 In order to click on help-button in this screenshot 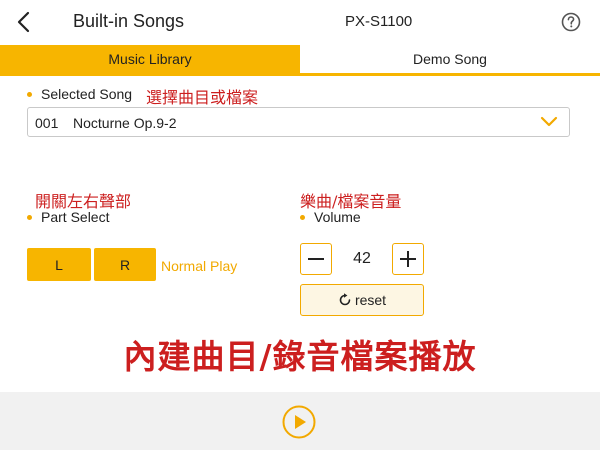, I will do `click(571, 22)`.